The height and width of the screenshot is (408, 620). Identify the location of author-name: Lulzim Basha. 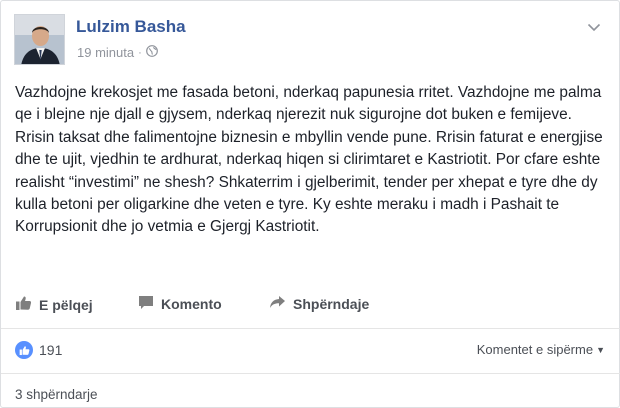
(131, 27).